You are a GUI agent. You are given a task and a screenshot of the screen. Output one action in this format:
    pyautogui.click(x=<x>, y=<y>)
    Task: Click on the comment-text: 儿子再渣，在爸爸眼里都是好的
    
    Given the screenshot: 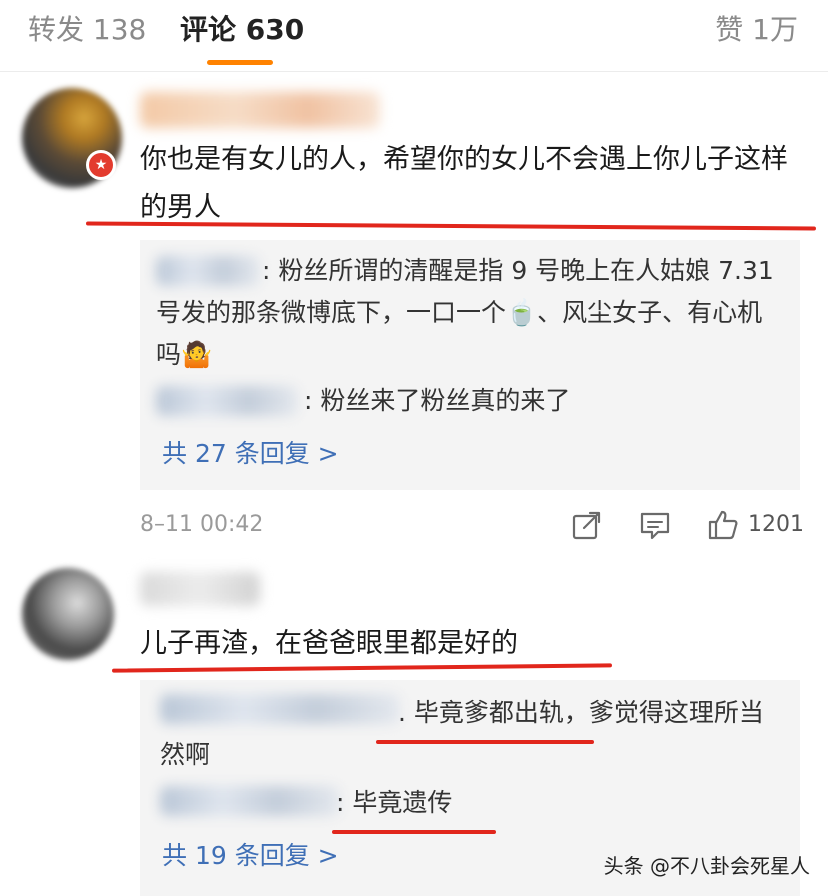 What is the action you would take?
    pyautogui.click(x=329, y=643)
    